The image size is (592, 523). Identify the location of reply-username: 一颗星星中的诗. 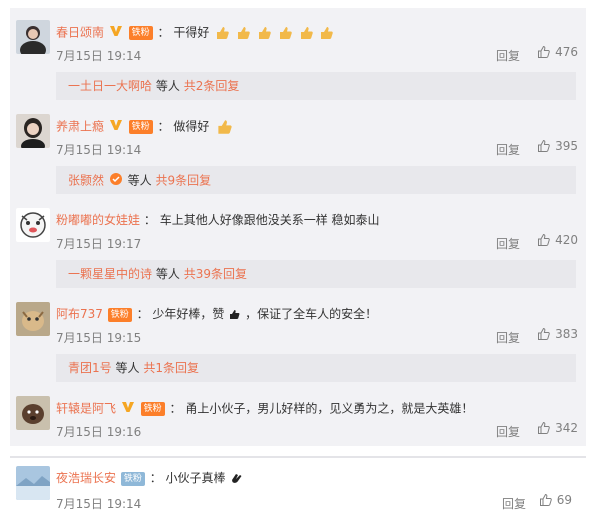
(110, 274).